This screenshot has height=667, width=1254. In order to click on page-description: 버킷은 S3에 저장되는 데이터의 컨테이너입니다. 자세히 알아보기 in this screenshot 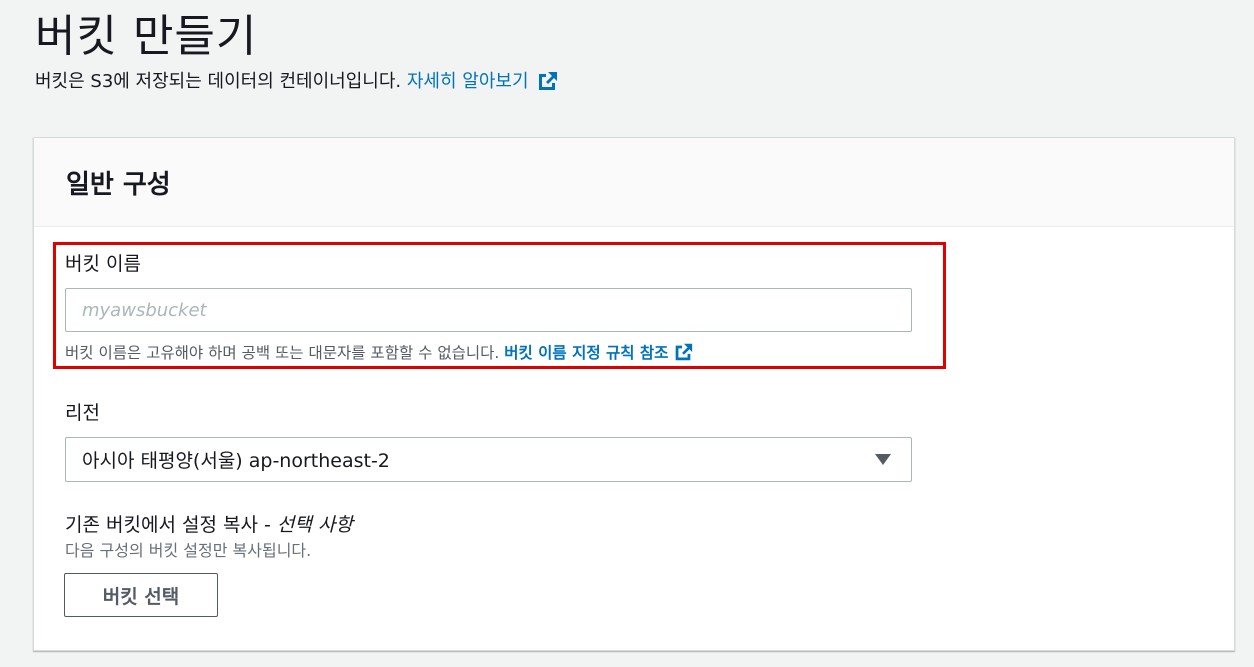, I will do `click(297, 82)`.